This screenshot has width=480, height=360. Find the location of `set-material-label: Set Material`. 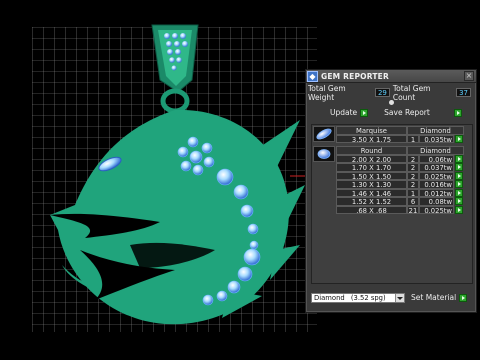

set-material-label: Set Material is located at coordinates (434, 297).